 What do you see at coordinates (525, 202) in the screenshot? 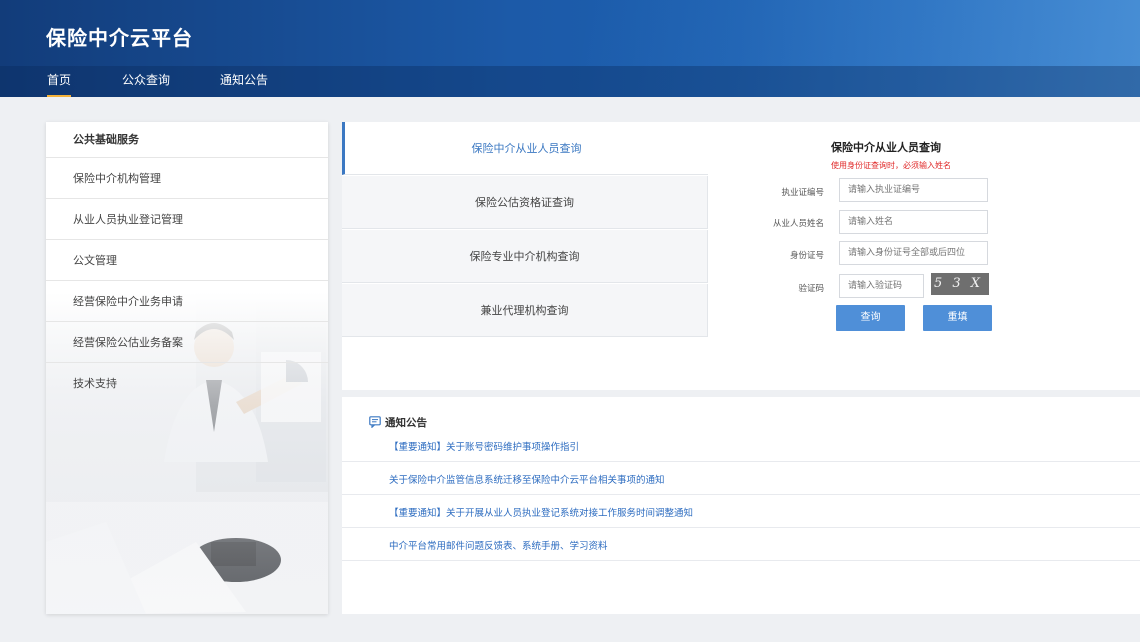
I see `tab-assessor-certificate-query: 保险公估资格证查询` at bounding box center [525, 202].